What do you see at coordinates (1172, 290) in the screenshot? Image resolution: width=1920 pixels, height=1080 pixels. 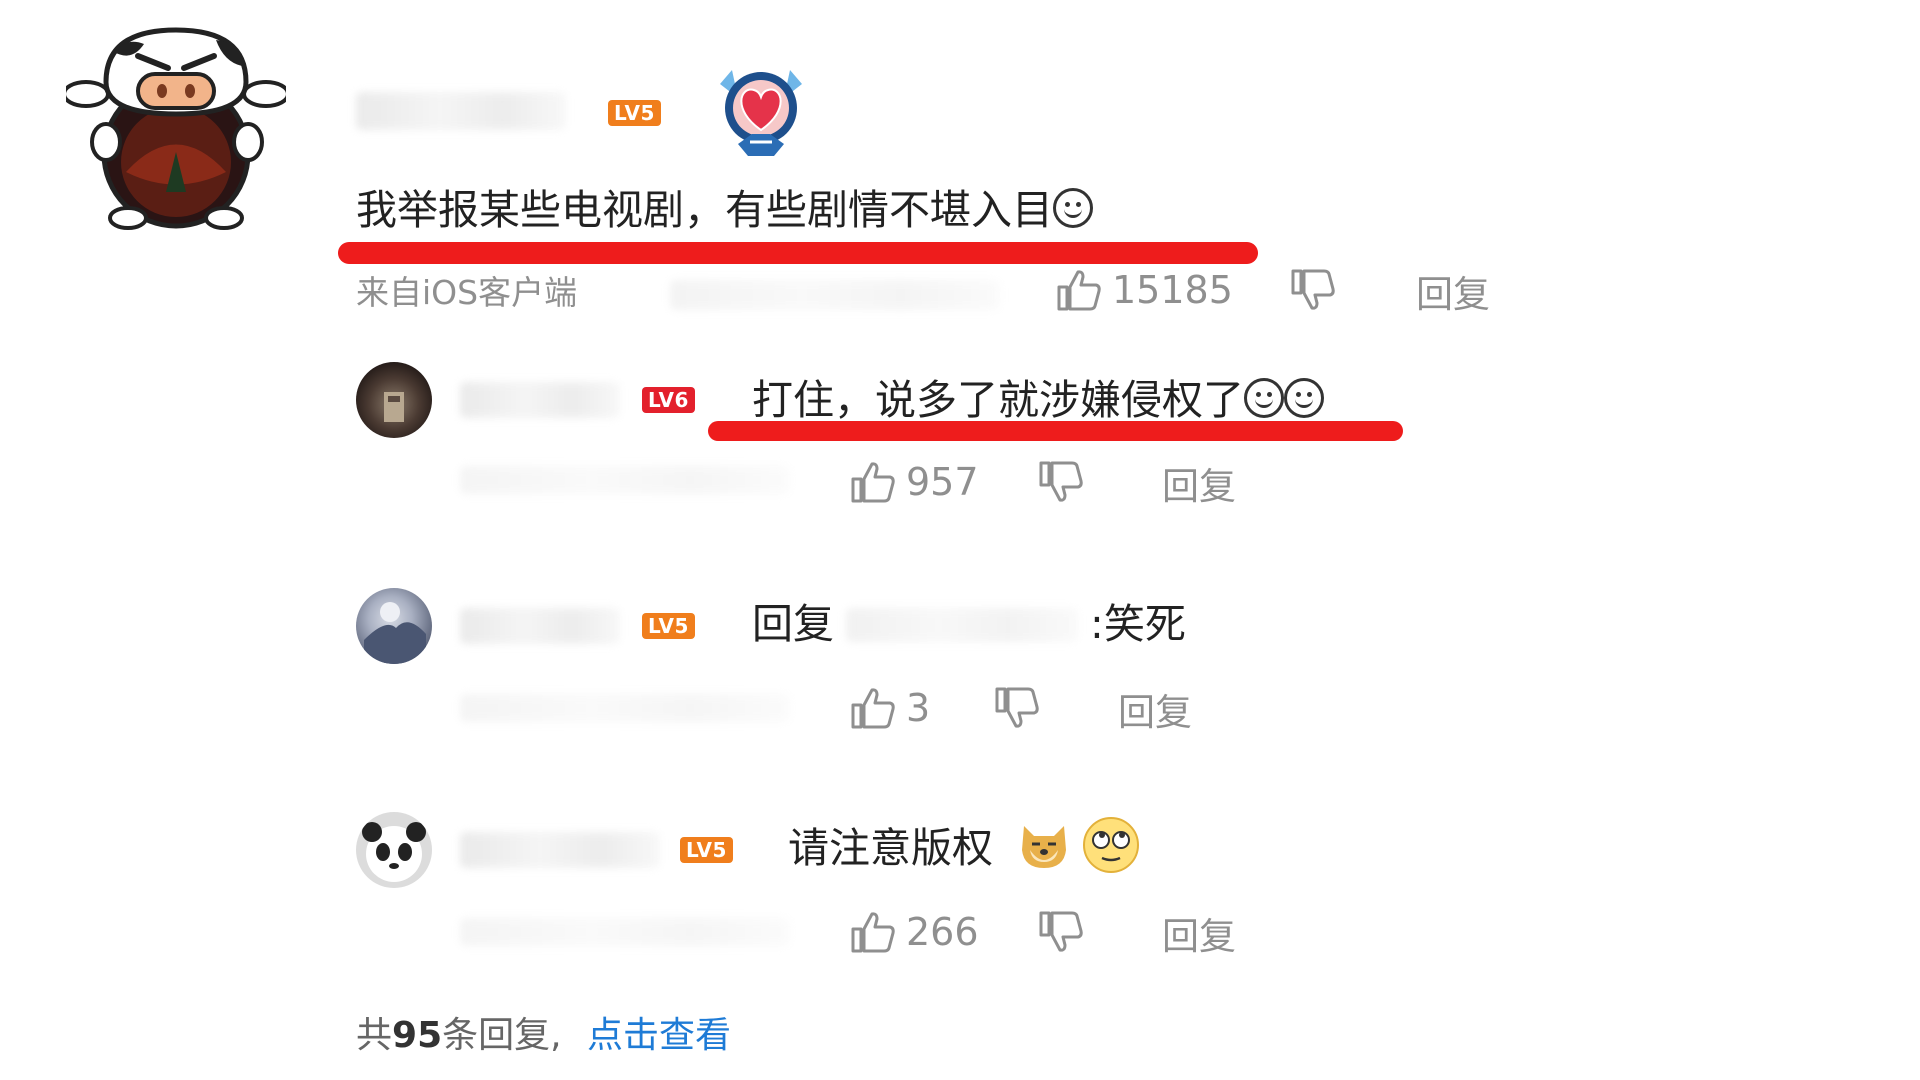 I see `like-count: 15185` at bounding box center [1172, 290].